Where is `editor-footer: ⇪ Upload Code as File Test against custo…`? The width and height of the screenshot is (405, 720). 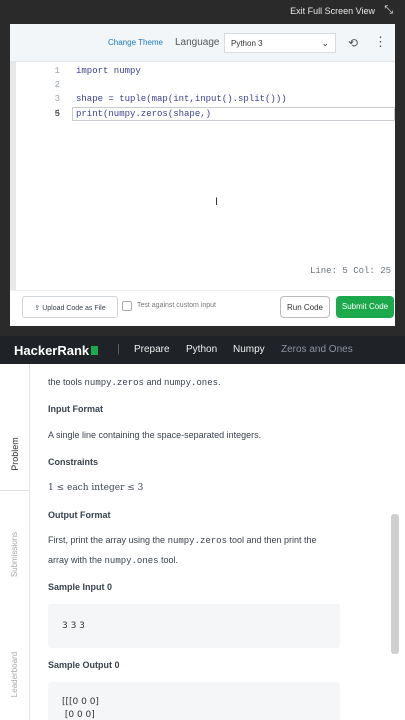 editor-footer: ⇪ Upload Code as File Test against custo… is located at coordinates (202, 308).